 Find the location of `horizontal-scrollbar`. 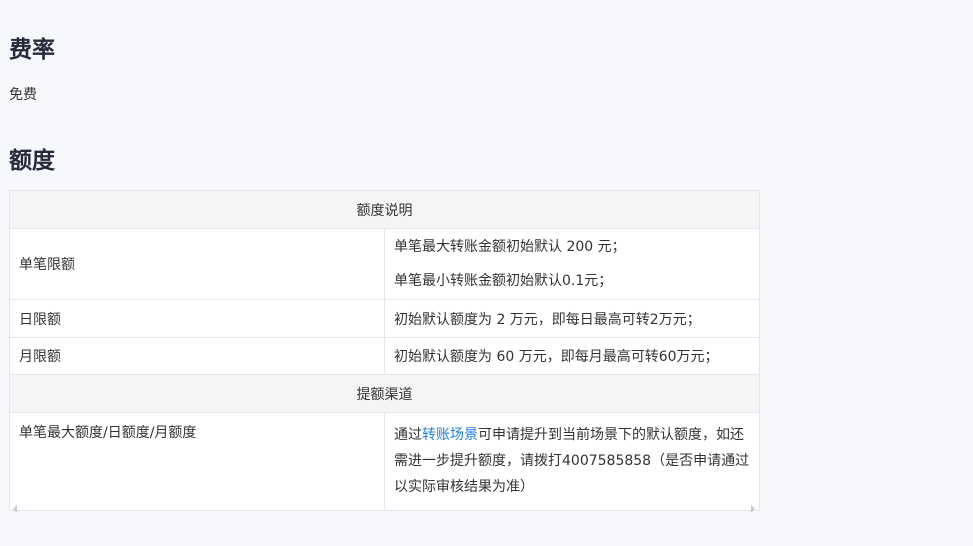

horizontal-scrollbar is located at coordinates (384, 508).